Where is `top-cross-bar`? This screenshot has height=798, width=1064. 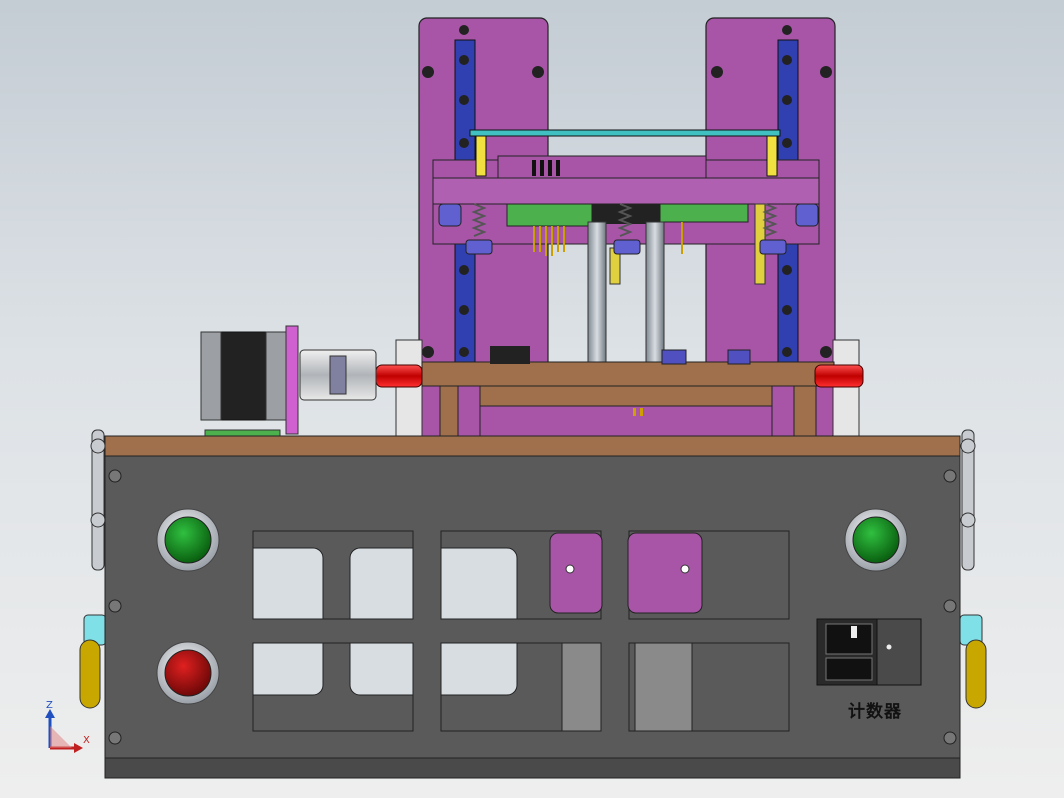
top-cross-bar is located at coordinates (625, 133).